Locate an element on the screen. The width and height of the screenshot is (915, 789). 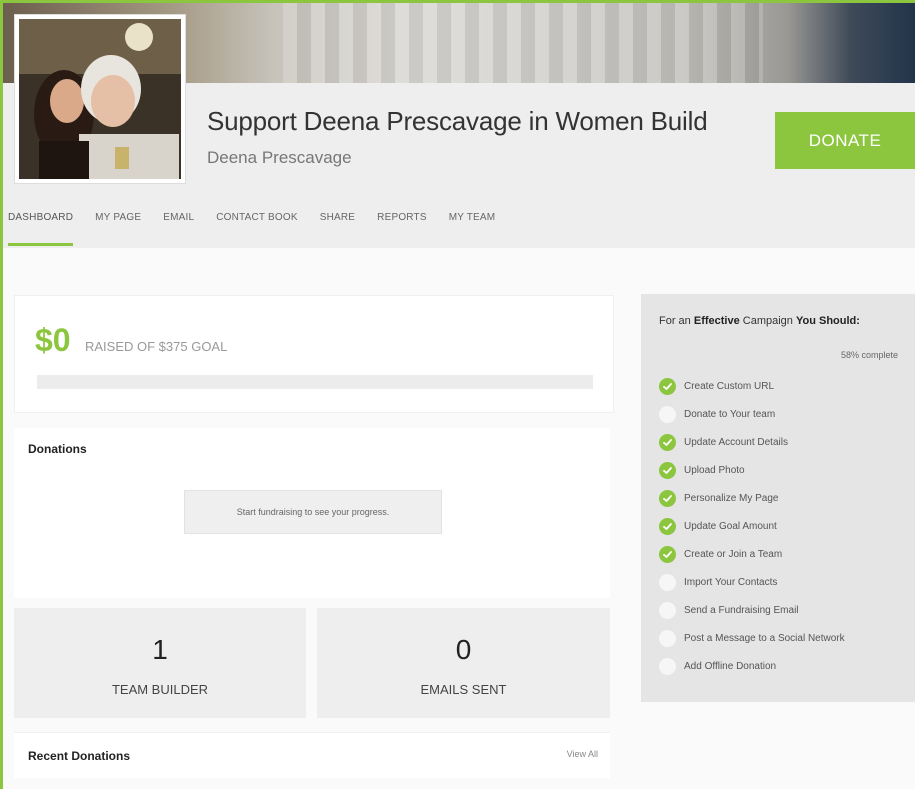
checklist-item: Create Custom URL is located at coordinates (752, 386).